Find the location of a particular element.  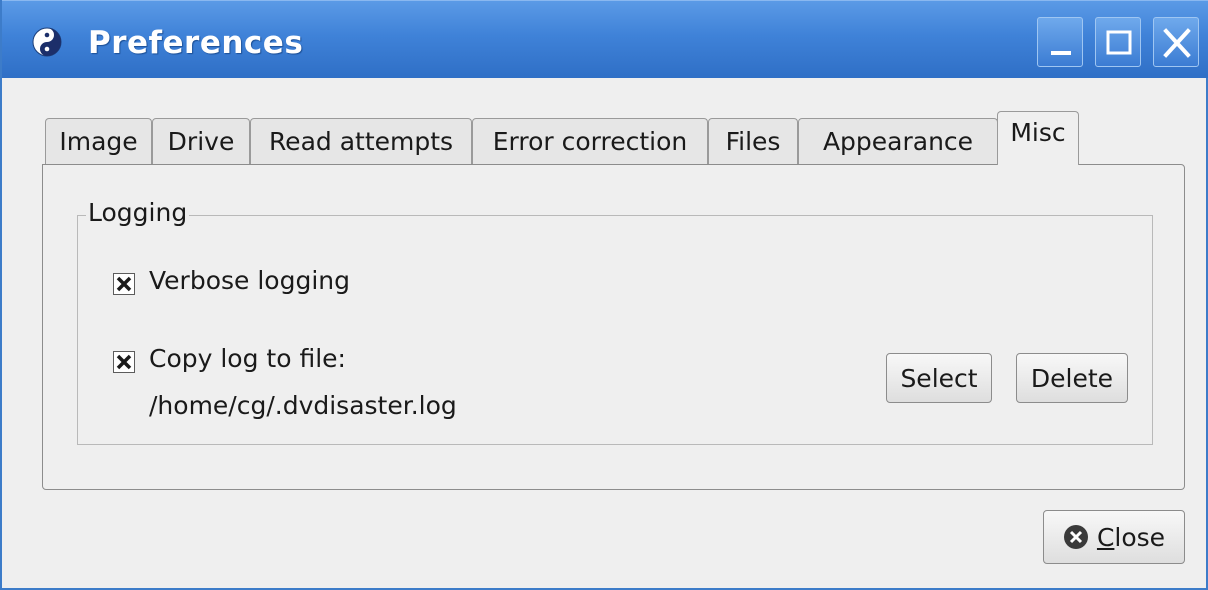

maximize-button is located at coordinates (1118, 42).